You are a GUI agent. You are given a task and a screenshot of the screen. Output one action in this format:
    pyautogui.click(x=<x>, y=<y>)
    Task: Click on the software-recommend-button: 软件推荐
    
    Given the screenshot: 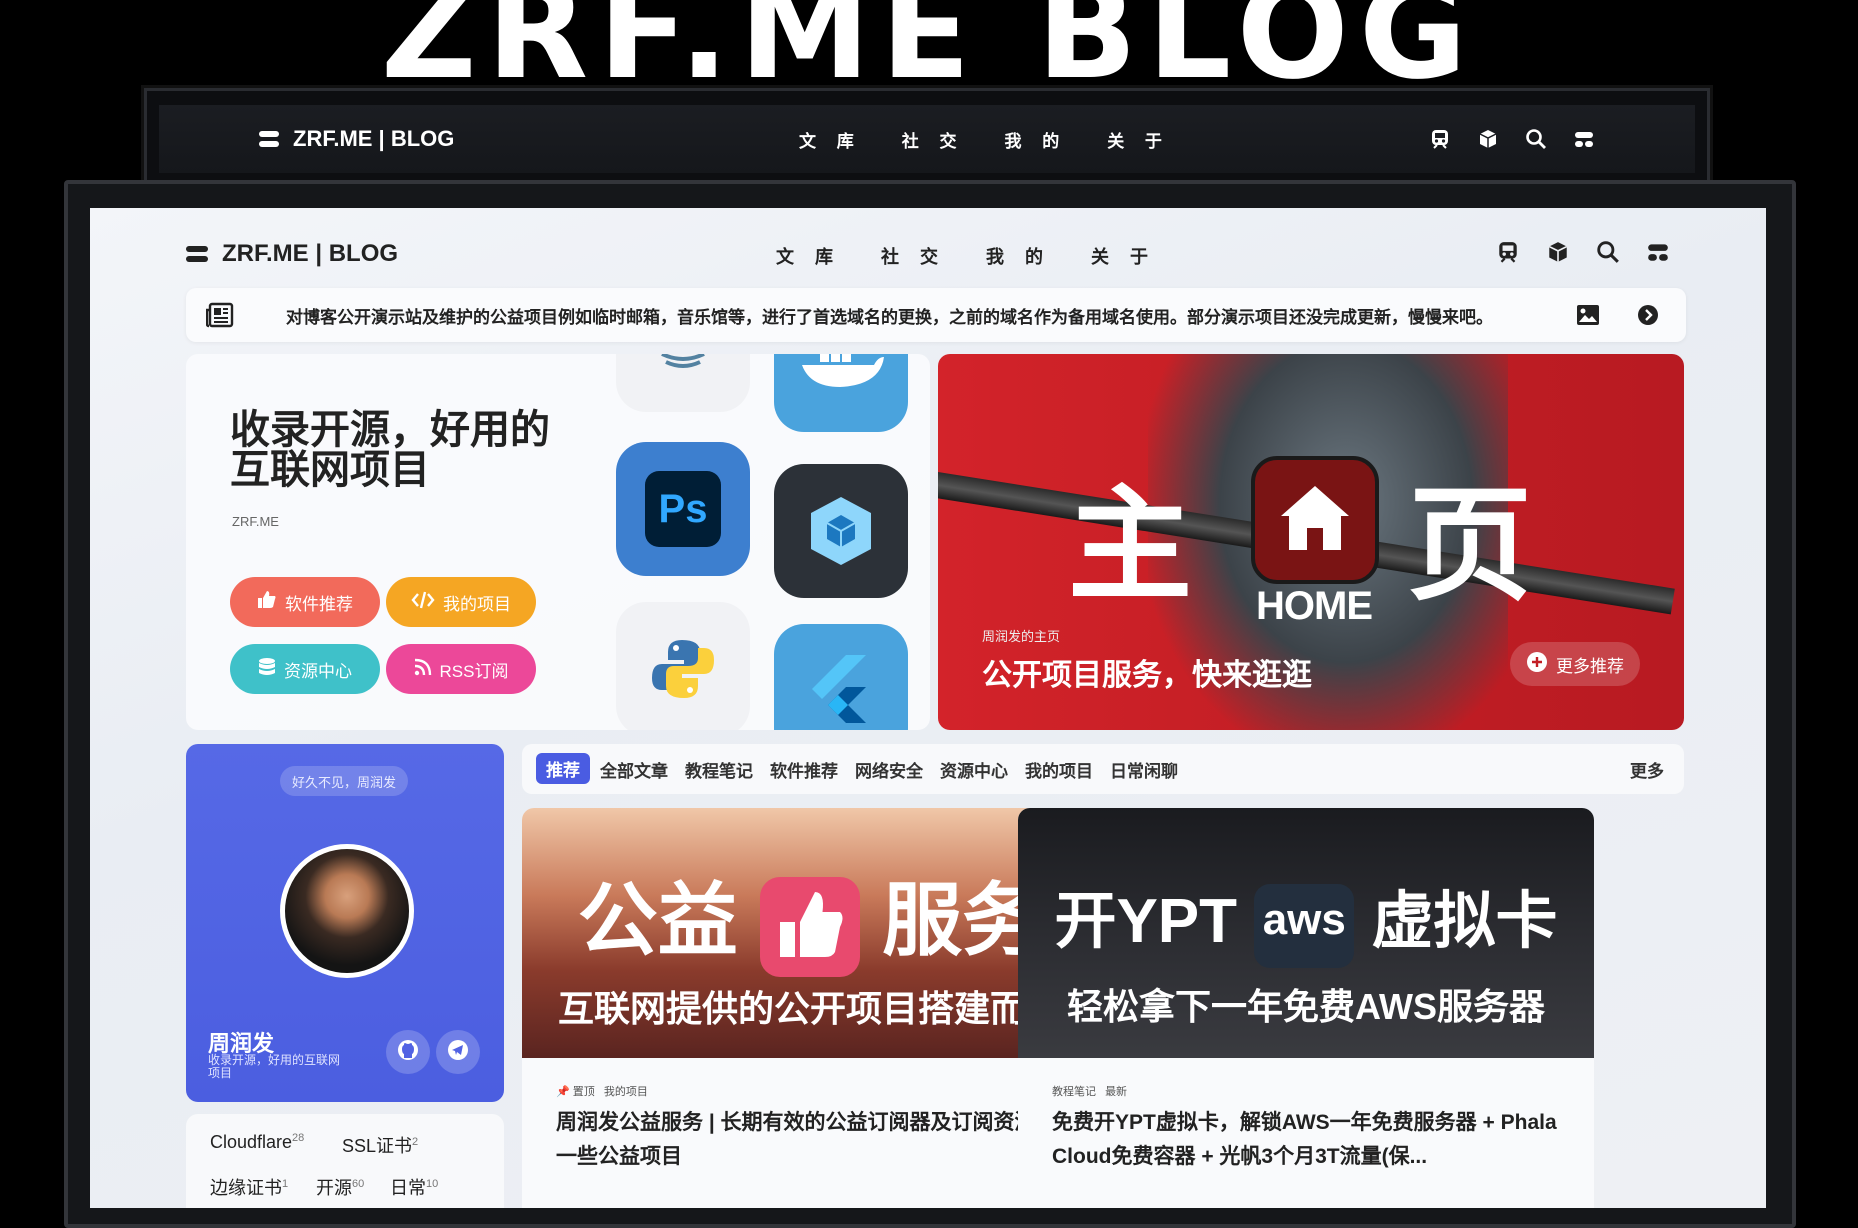 What is the action you would take?
    pyautogui.click(x=305, y=602)
    